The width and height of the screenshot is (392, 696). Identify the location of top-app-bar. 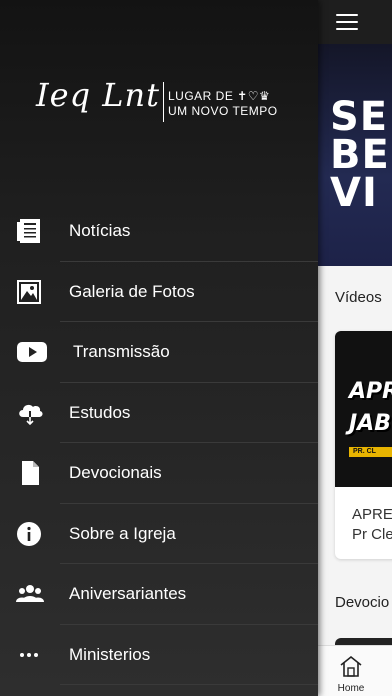
(355, 22).